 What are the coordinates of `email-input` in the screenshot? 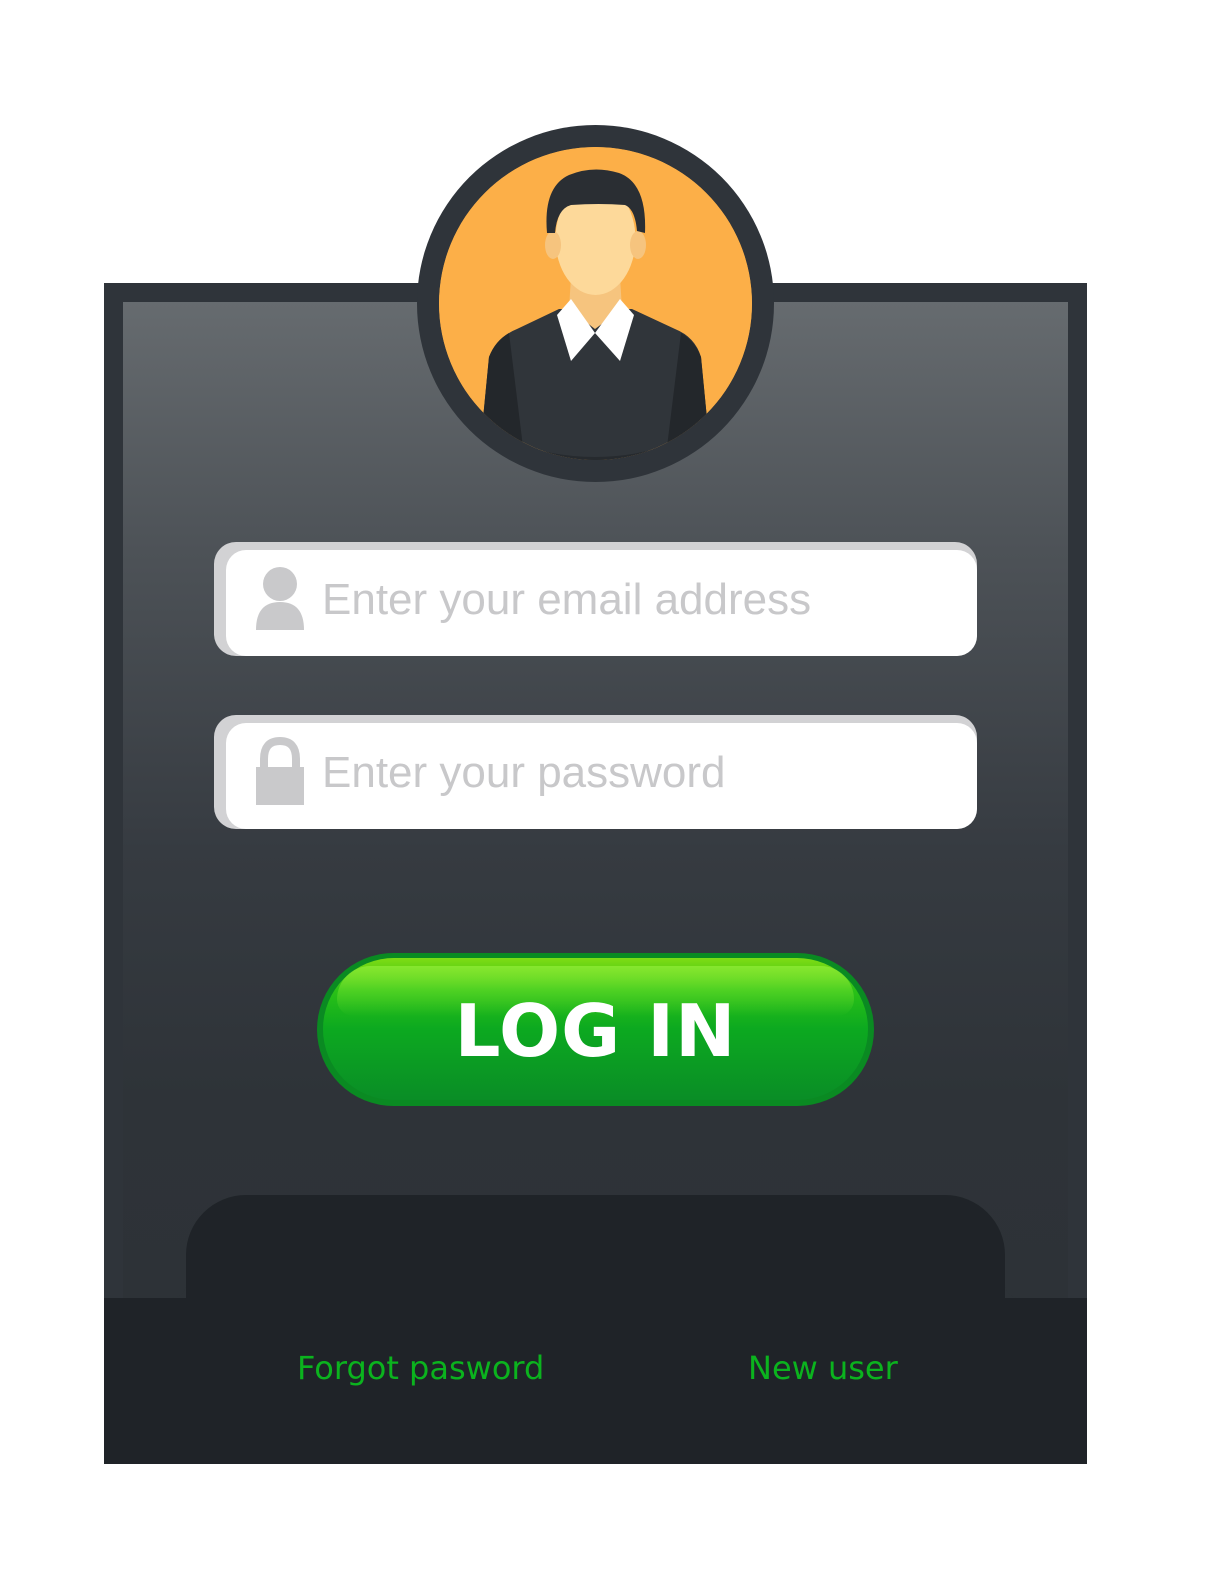 It's located at (637, 600).